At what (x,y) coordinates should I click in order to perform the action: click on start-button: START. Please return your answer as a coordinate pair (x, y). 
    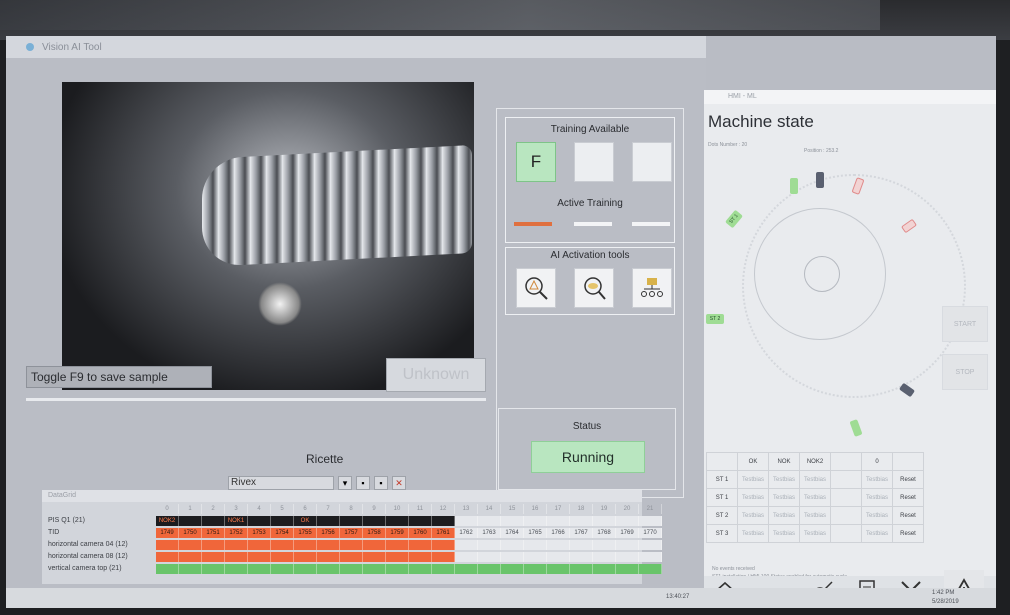
    Looking at the image, I should click on (965, 324).